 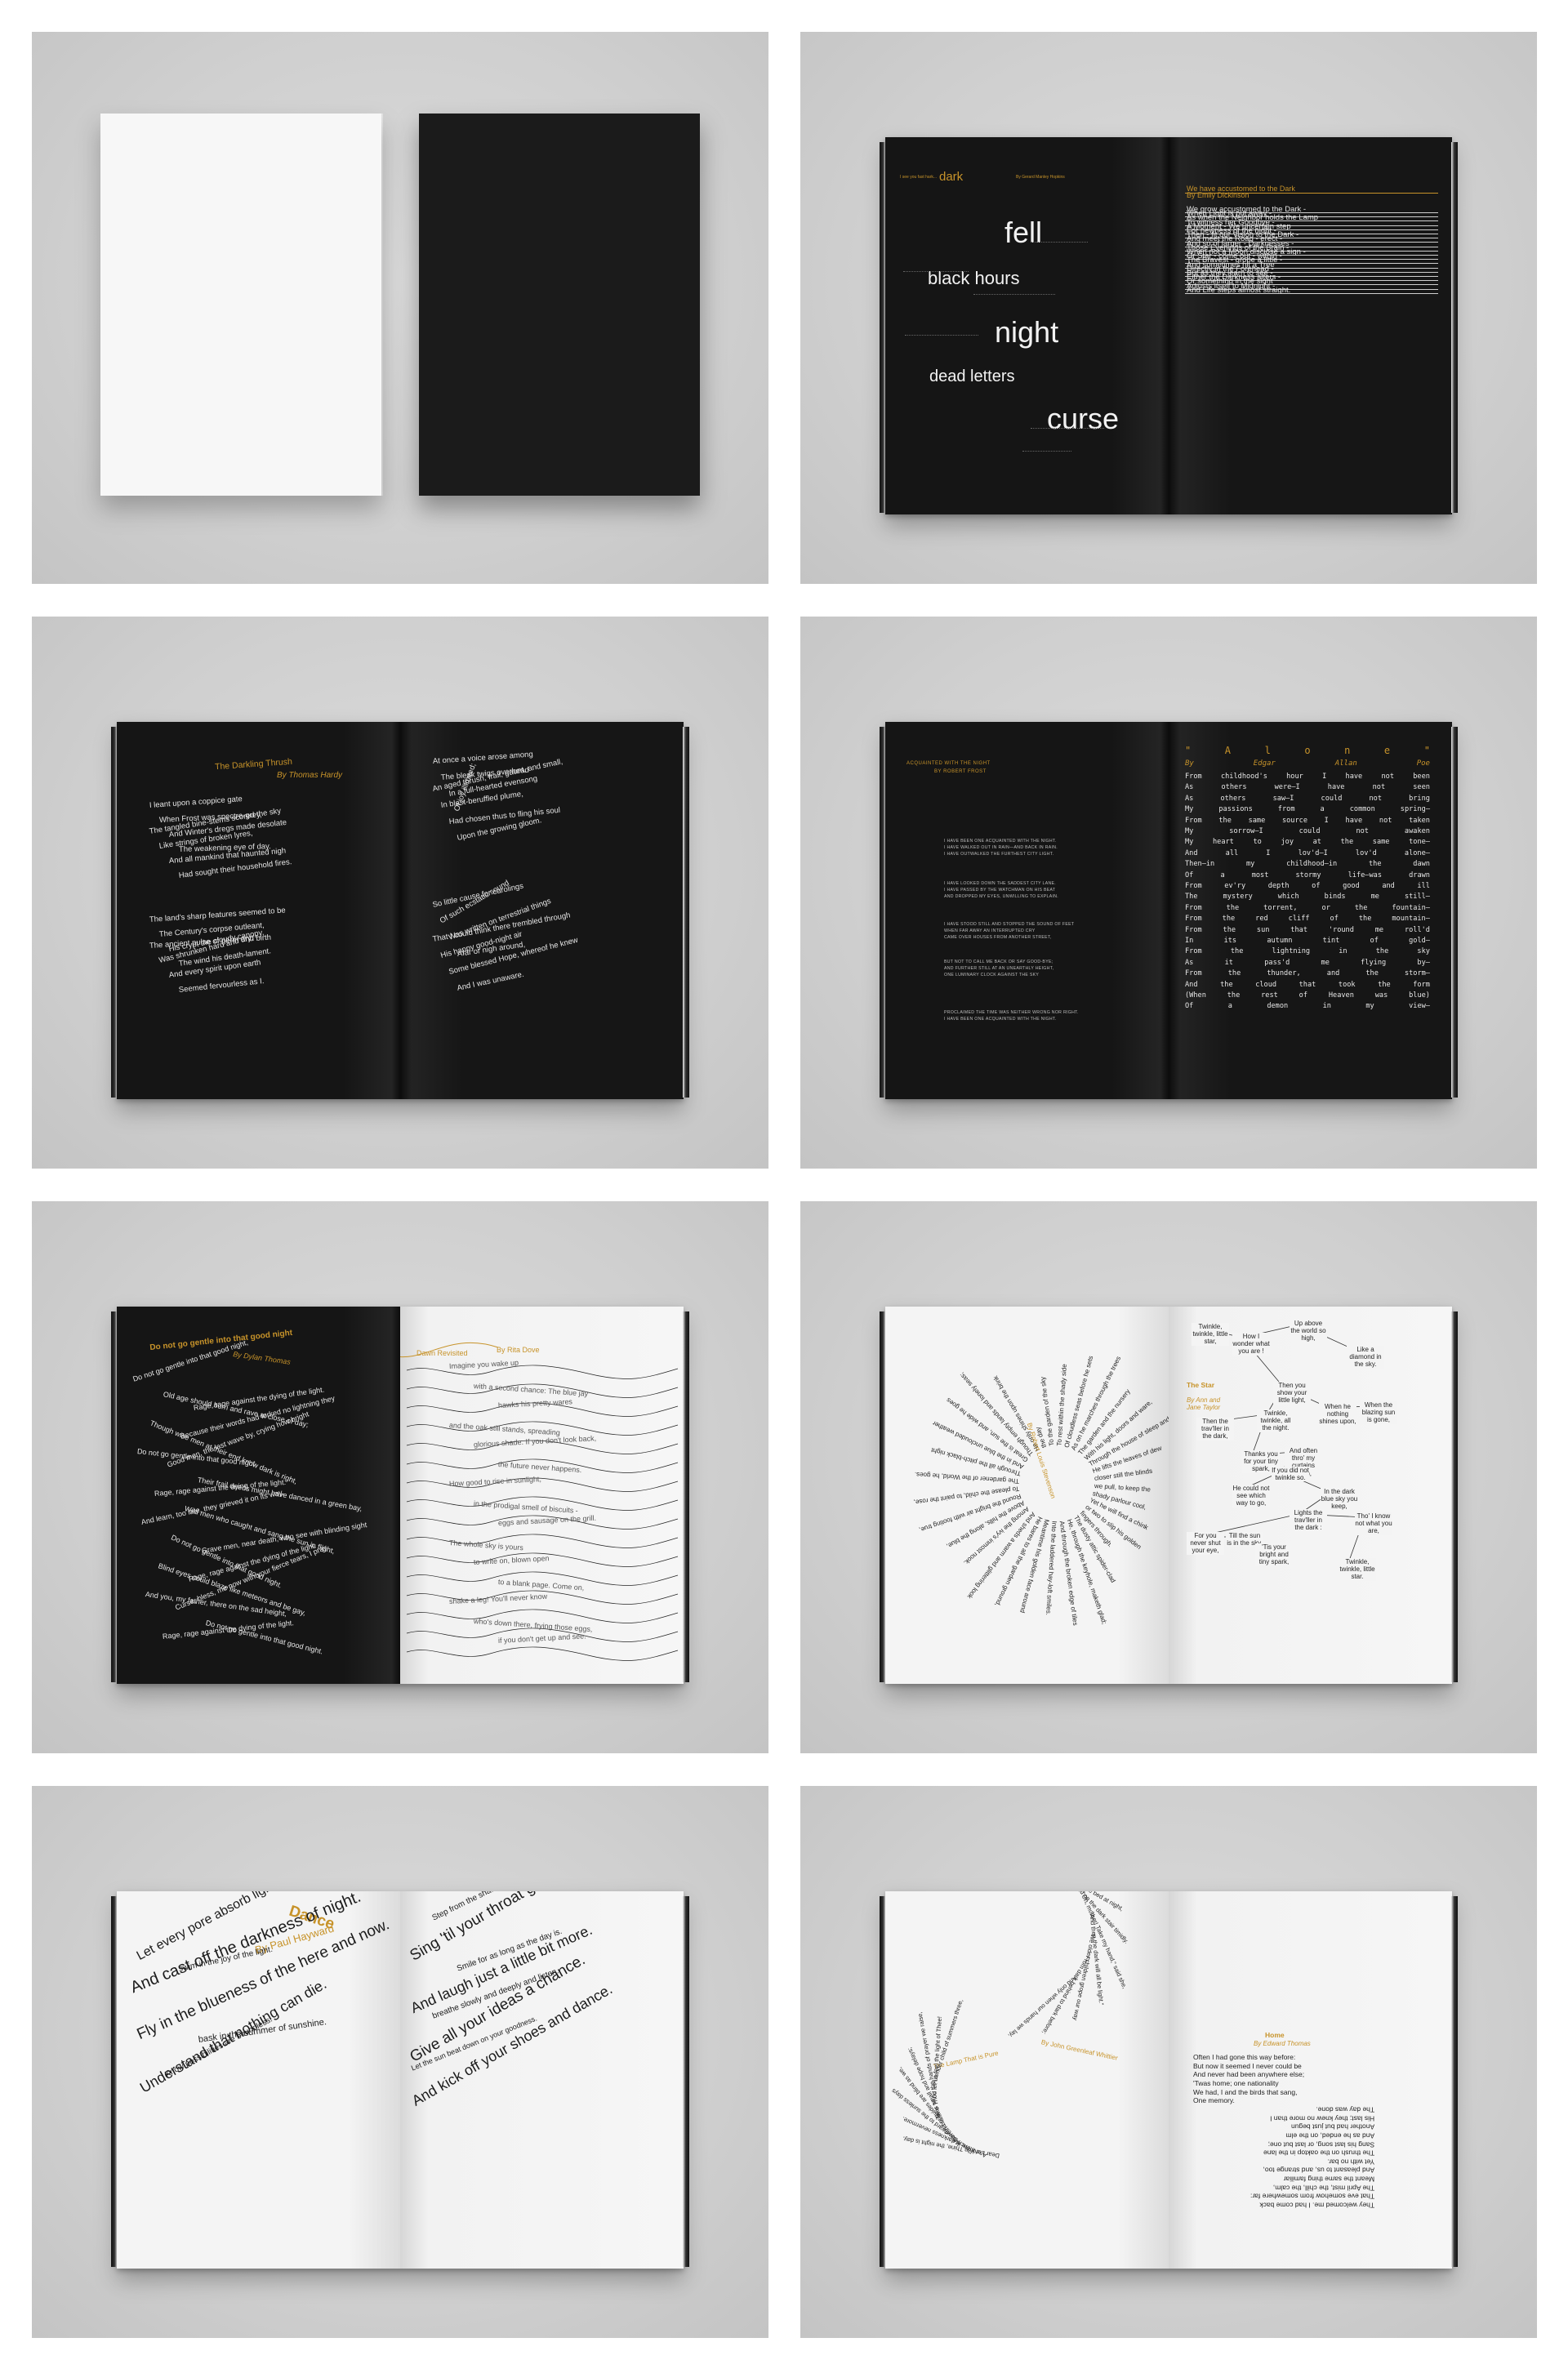 What do you see at coordinates (1228, 750) in the screenshot?
I see `alone-title-letter: A` at bounding box center [1228, 750].